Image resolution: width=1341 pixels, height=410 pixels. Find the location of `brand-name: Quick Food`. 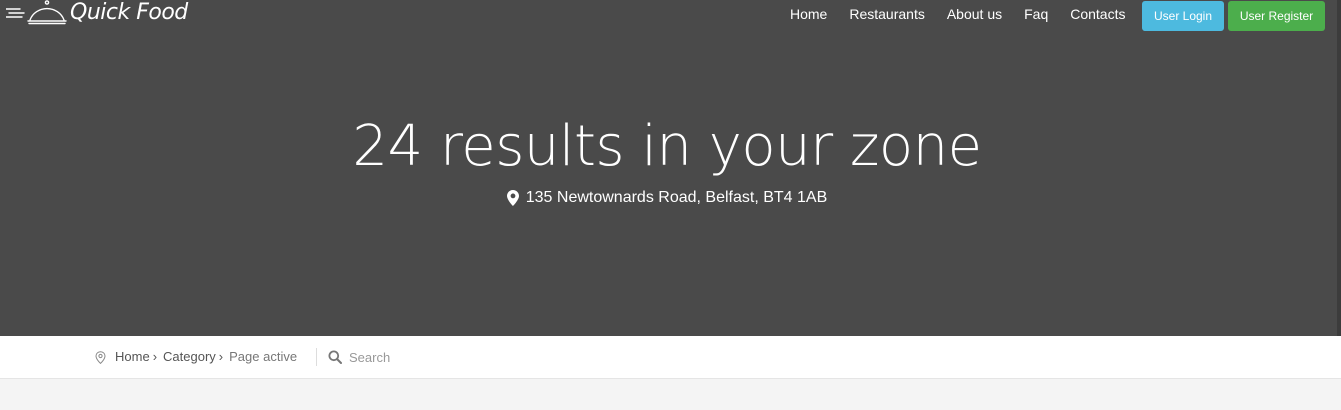

brand-name: Quick Food is located at coordinates (129, 12).